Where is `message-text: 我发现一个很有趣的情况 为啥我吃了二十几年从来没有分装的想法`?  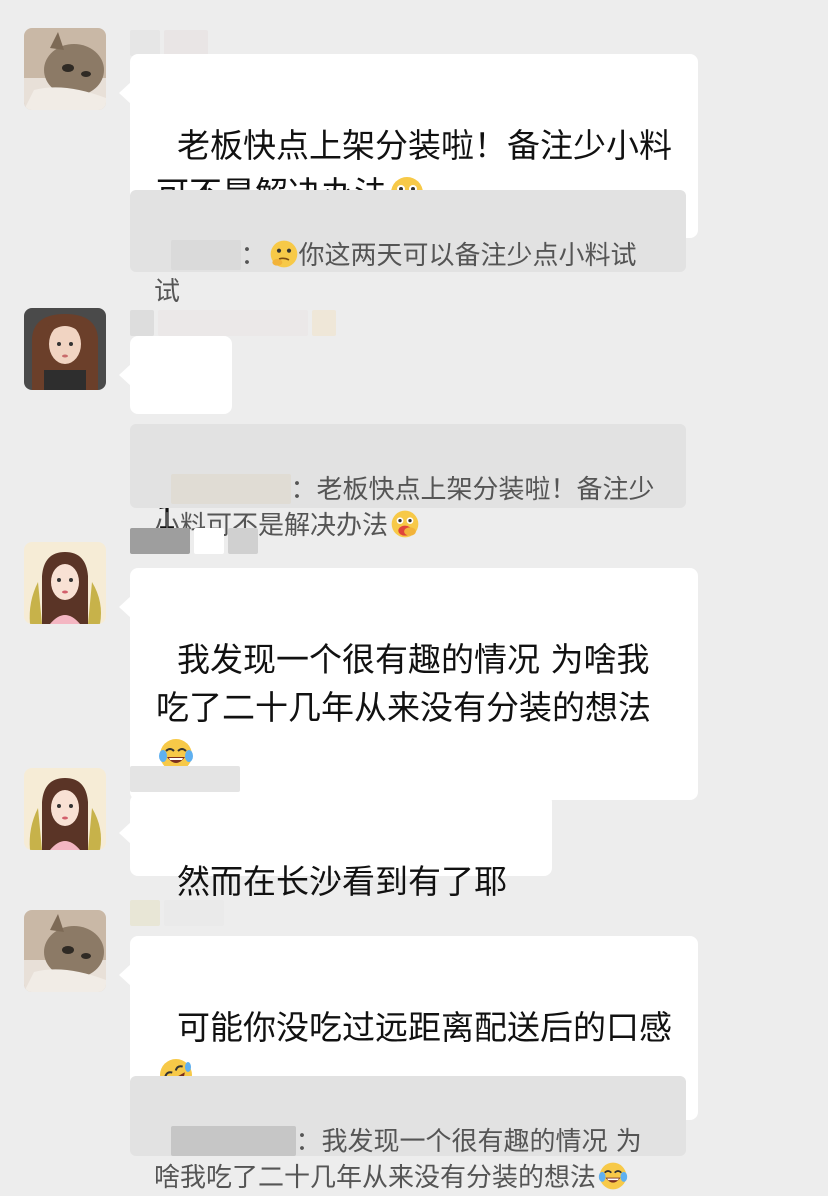 message-text: 我发现一个很有趣的情况 为啥我吃了二十几年从来没有分装的想法 is located at coordinates (403, 683).